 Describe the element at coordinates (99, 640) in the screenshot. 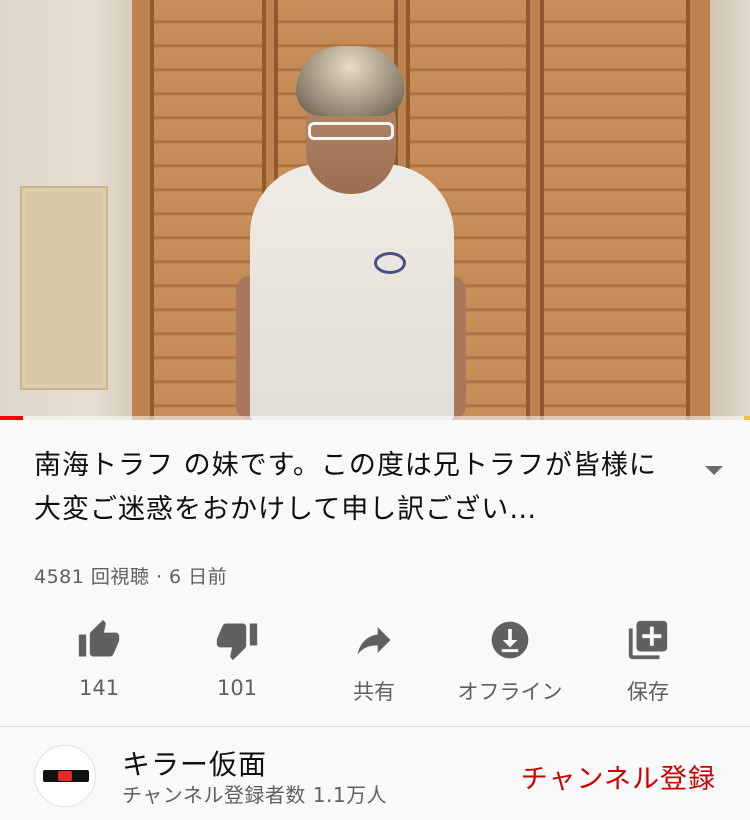

I see `thumbs-up-icon` at that location.